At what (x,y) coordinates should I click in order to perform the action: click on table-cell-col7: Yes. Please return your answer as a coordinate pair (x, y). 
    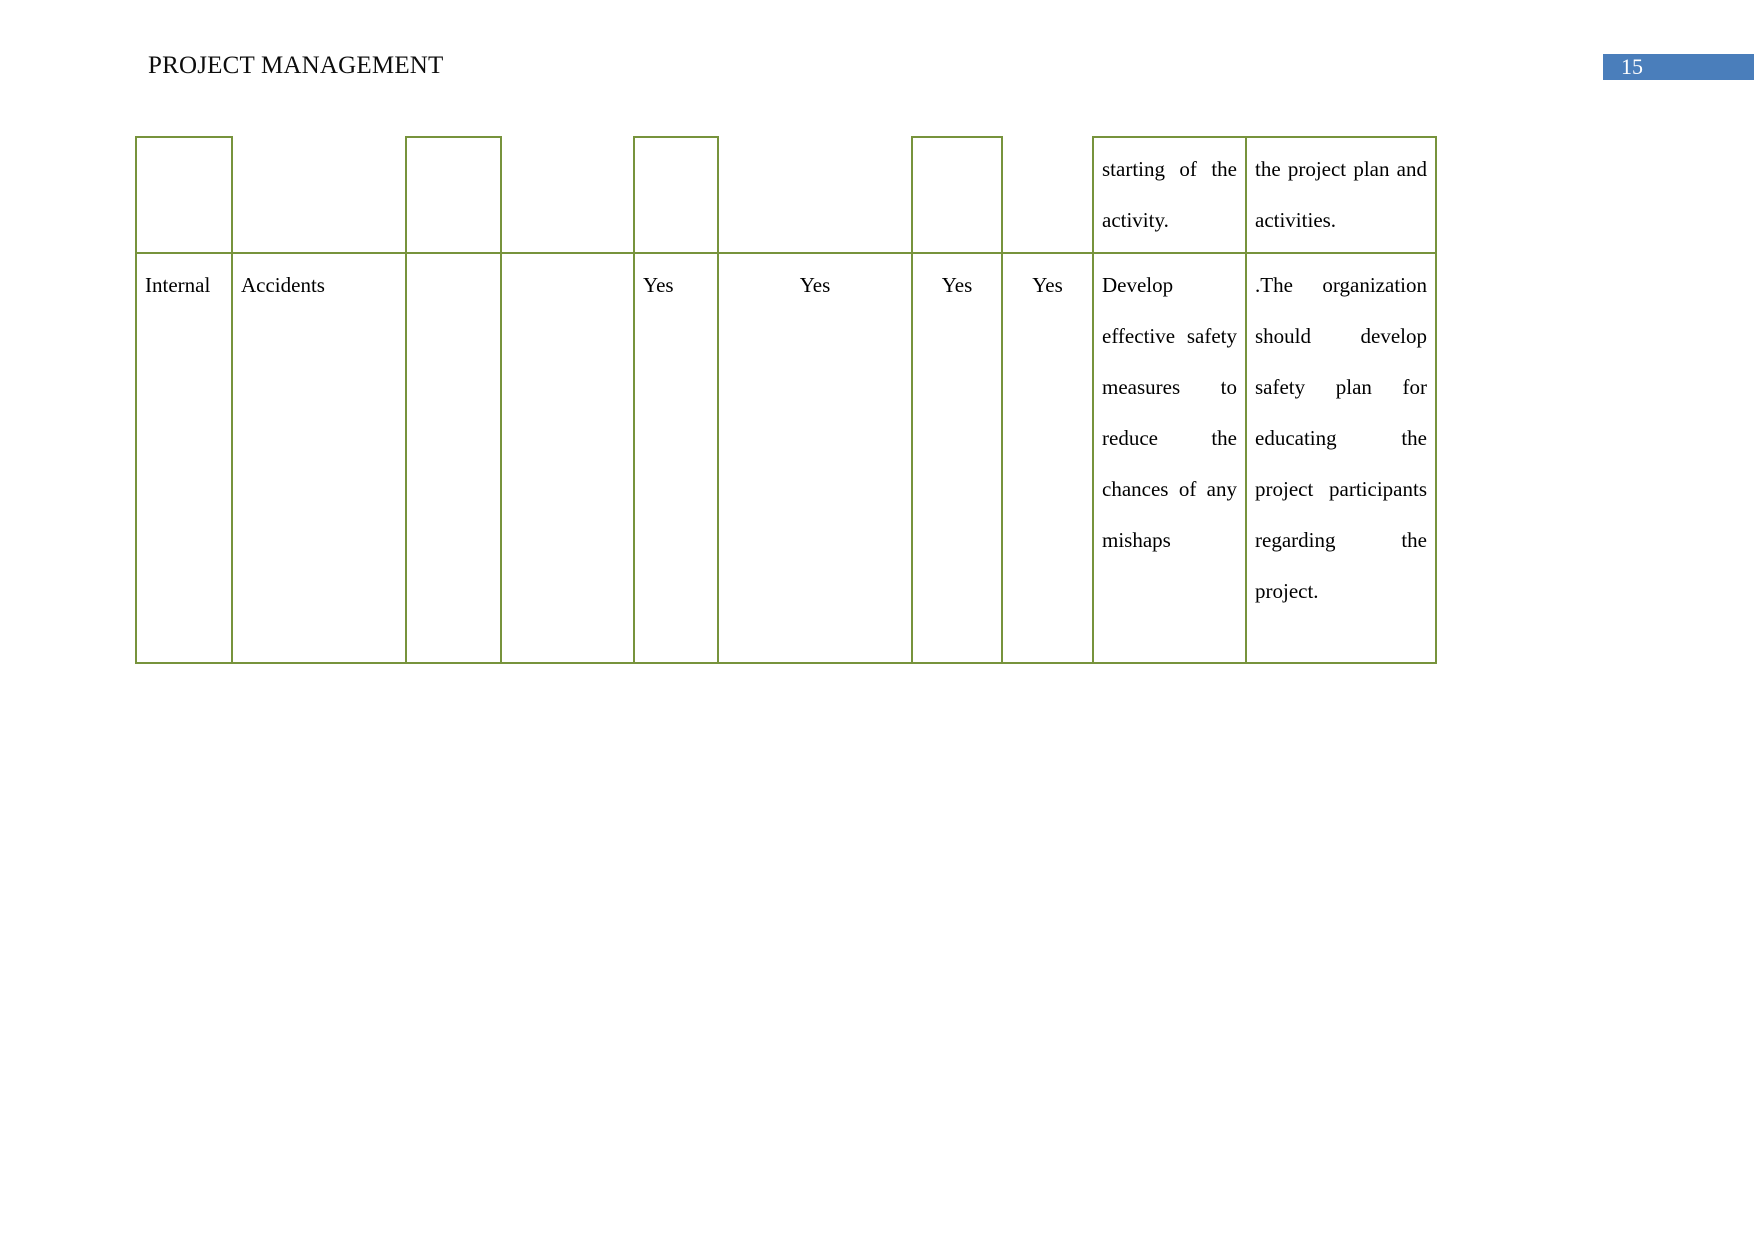
    Looking at the image, I should click on (957, 458).